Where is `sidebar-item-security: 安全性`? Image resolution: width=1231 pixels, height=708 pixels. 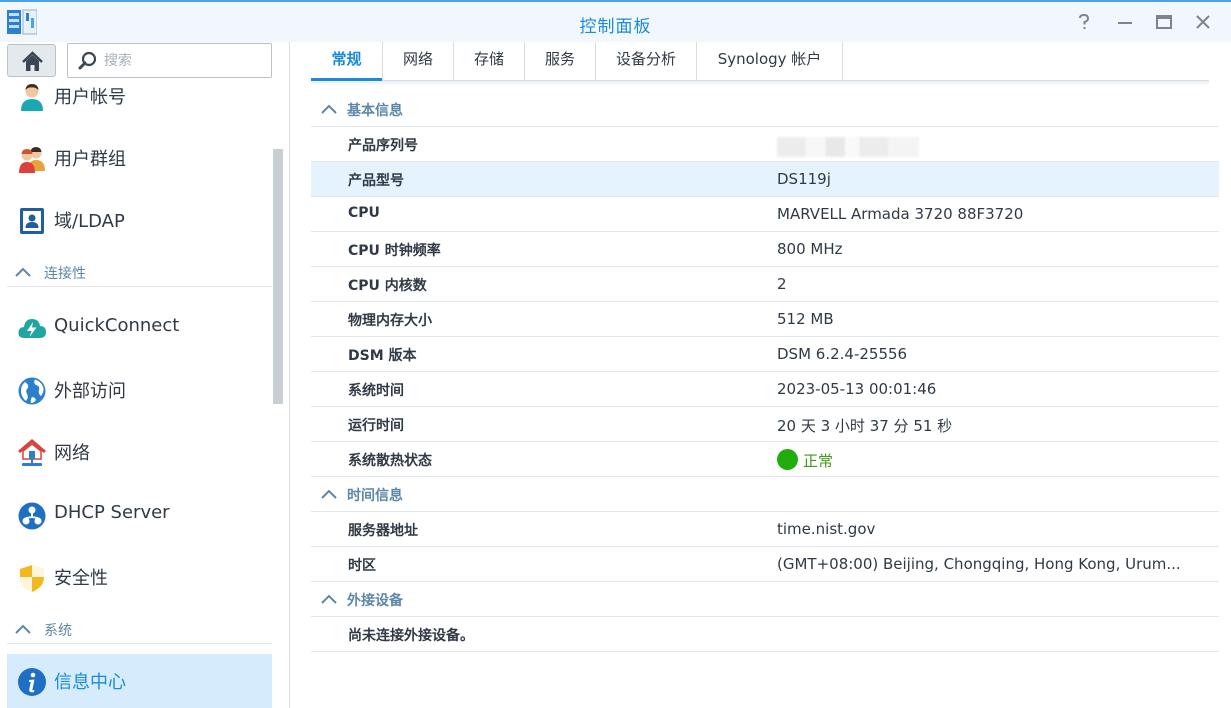 sidebar-item-security: 安全性 is located at coordinates (139, 577).